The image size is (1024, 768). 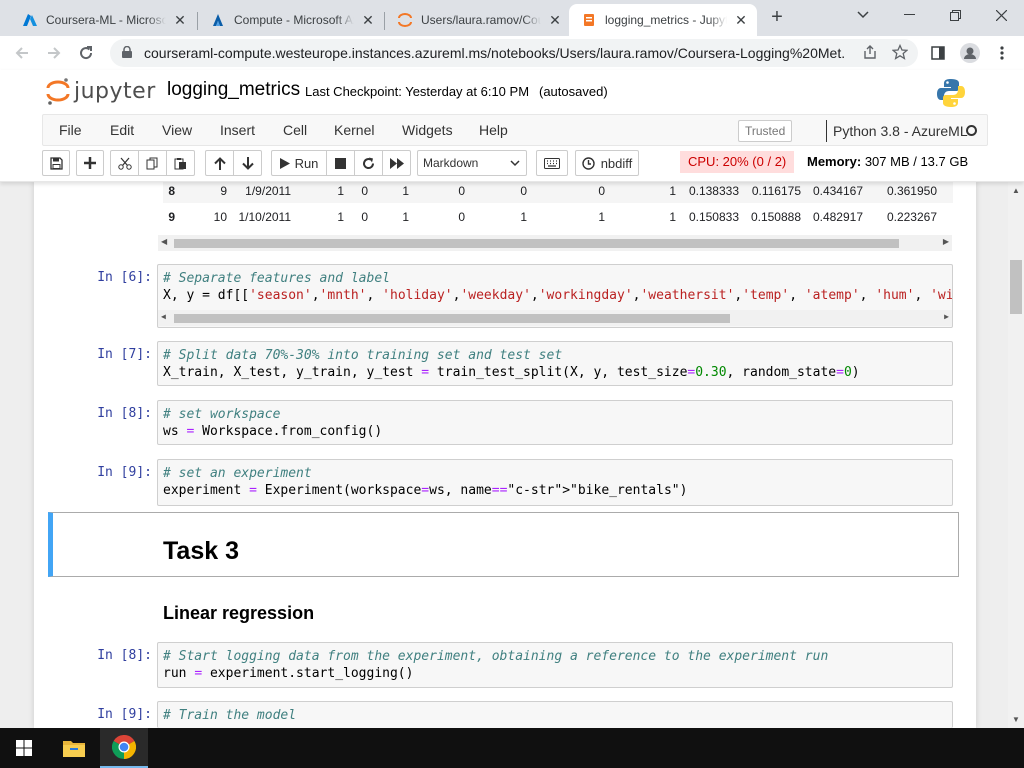 What do you see at coordinates (299, 163) in the screenshot?
I see `run-button: Run` at bounding box center [299, 163].